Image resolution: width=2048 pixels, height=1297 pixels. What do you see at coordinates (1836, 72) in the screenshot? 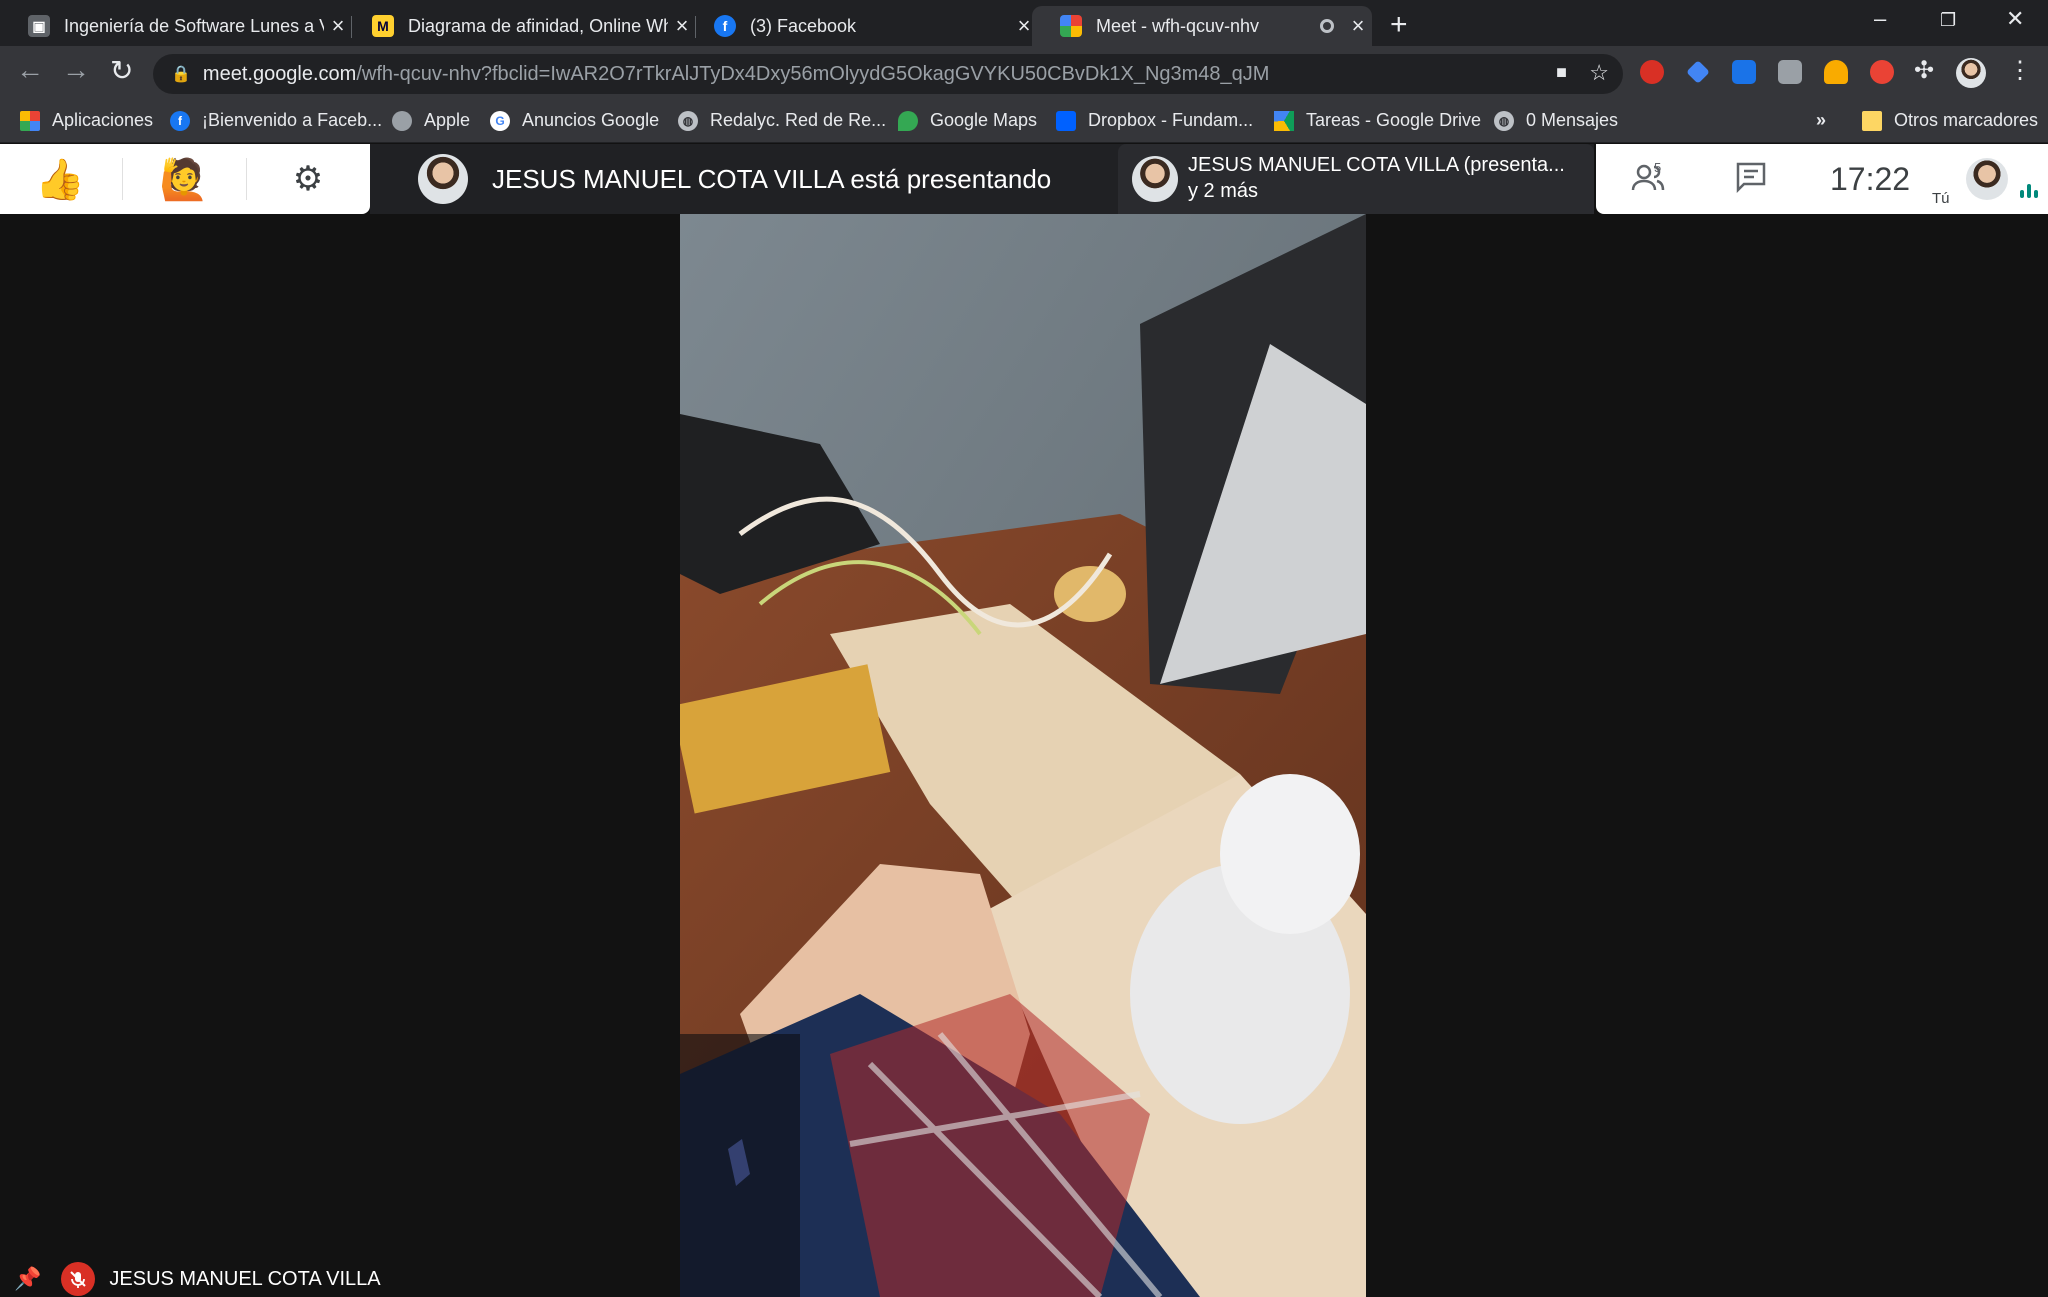
I see `thumbs-up-extension-icon` at bounding box center [1836, 72].